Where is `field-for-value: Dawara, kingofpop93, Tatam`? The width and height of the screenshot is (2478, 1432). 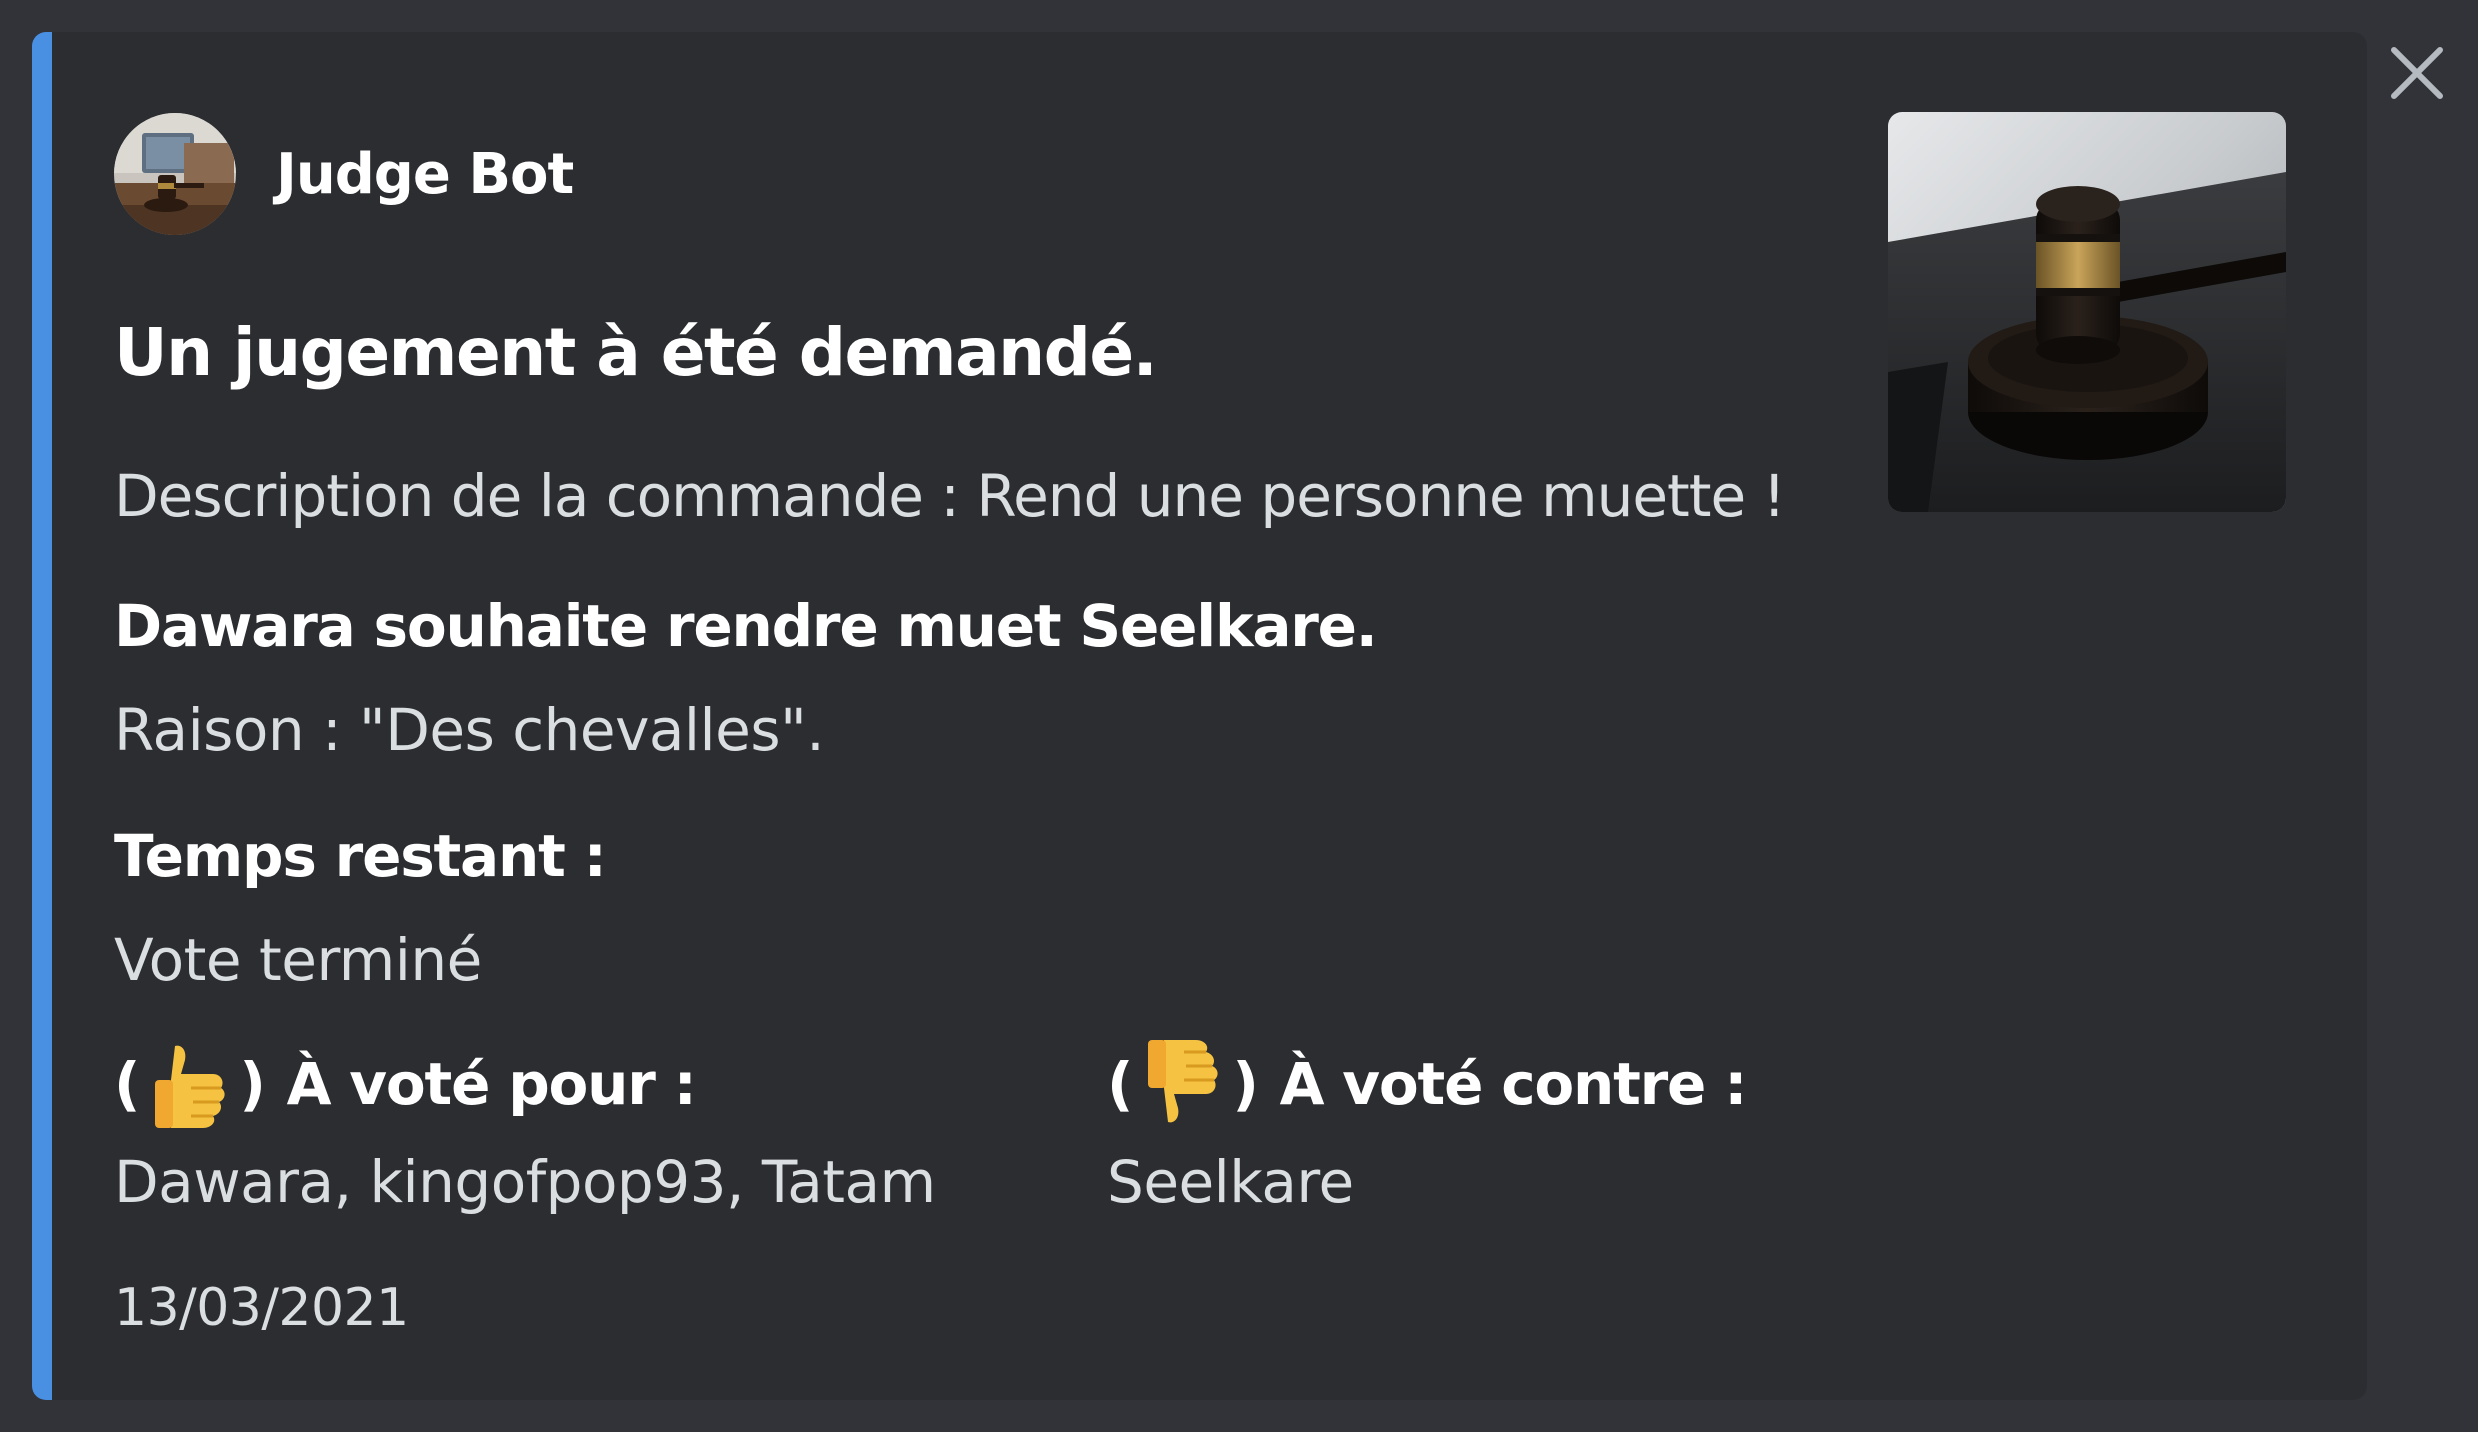
field-for-value: Dawara, kingofpop93, Tatam is located at coordinates (525, 1182).